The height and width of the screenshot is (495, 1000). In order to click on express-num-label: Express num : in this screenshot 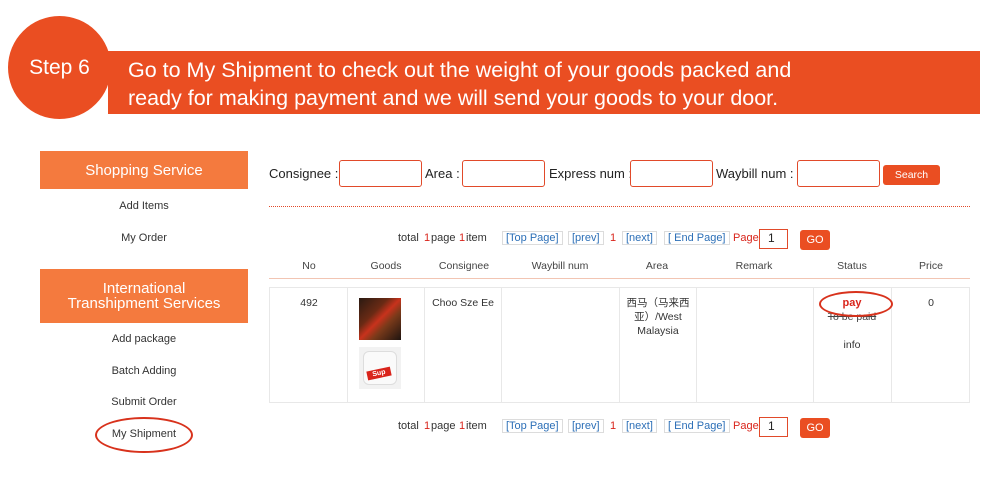, I will do `click(591, 173)`.